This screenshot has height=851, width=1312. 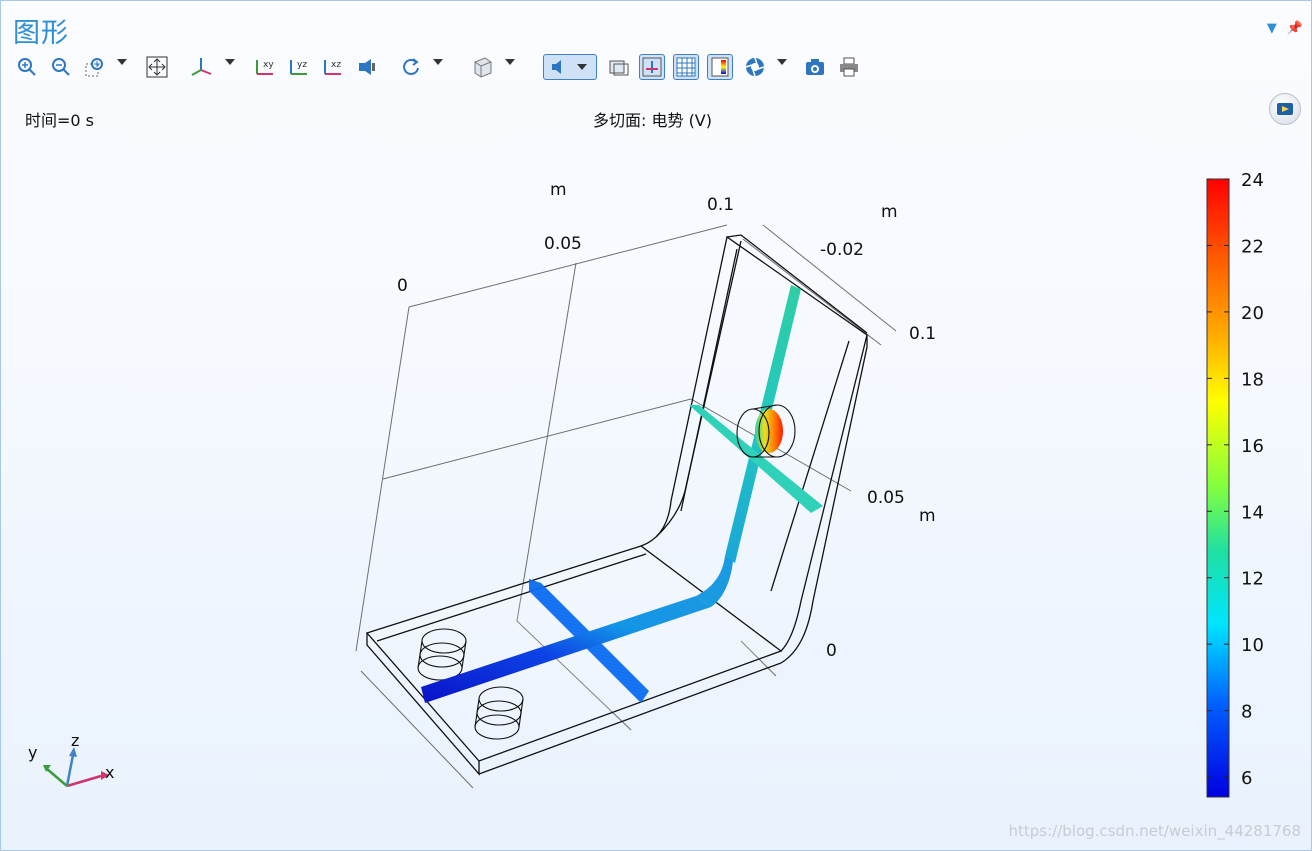 What do you see at coordinates (1246, 712) in the screenshot?
I see `colorbar-tick-label: 8` at bounding box center [1246, 712].